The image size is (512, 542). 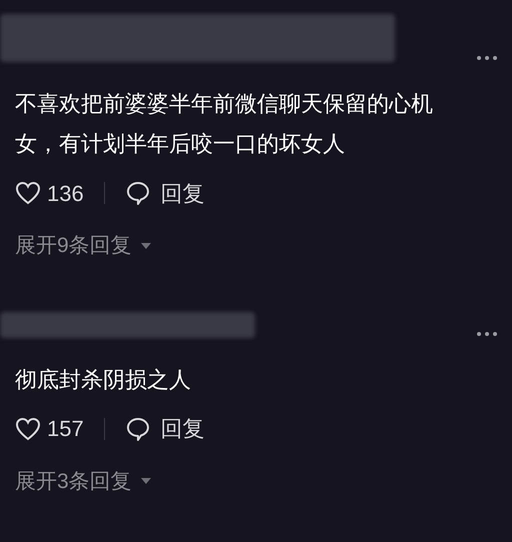 I want to click on comment-text: 彻底封杀阴损之人, so click(x=103, y=380).